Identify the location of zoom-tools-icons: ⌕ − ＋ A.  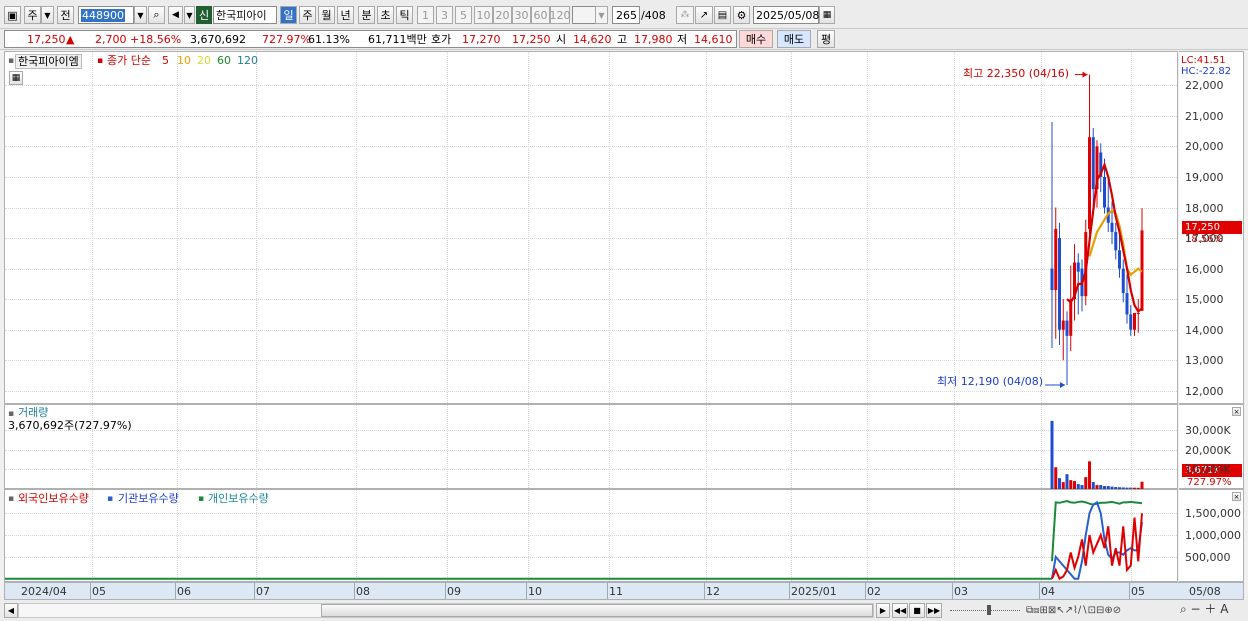
(1204, 609).